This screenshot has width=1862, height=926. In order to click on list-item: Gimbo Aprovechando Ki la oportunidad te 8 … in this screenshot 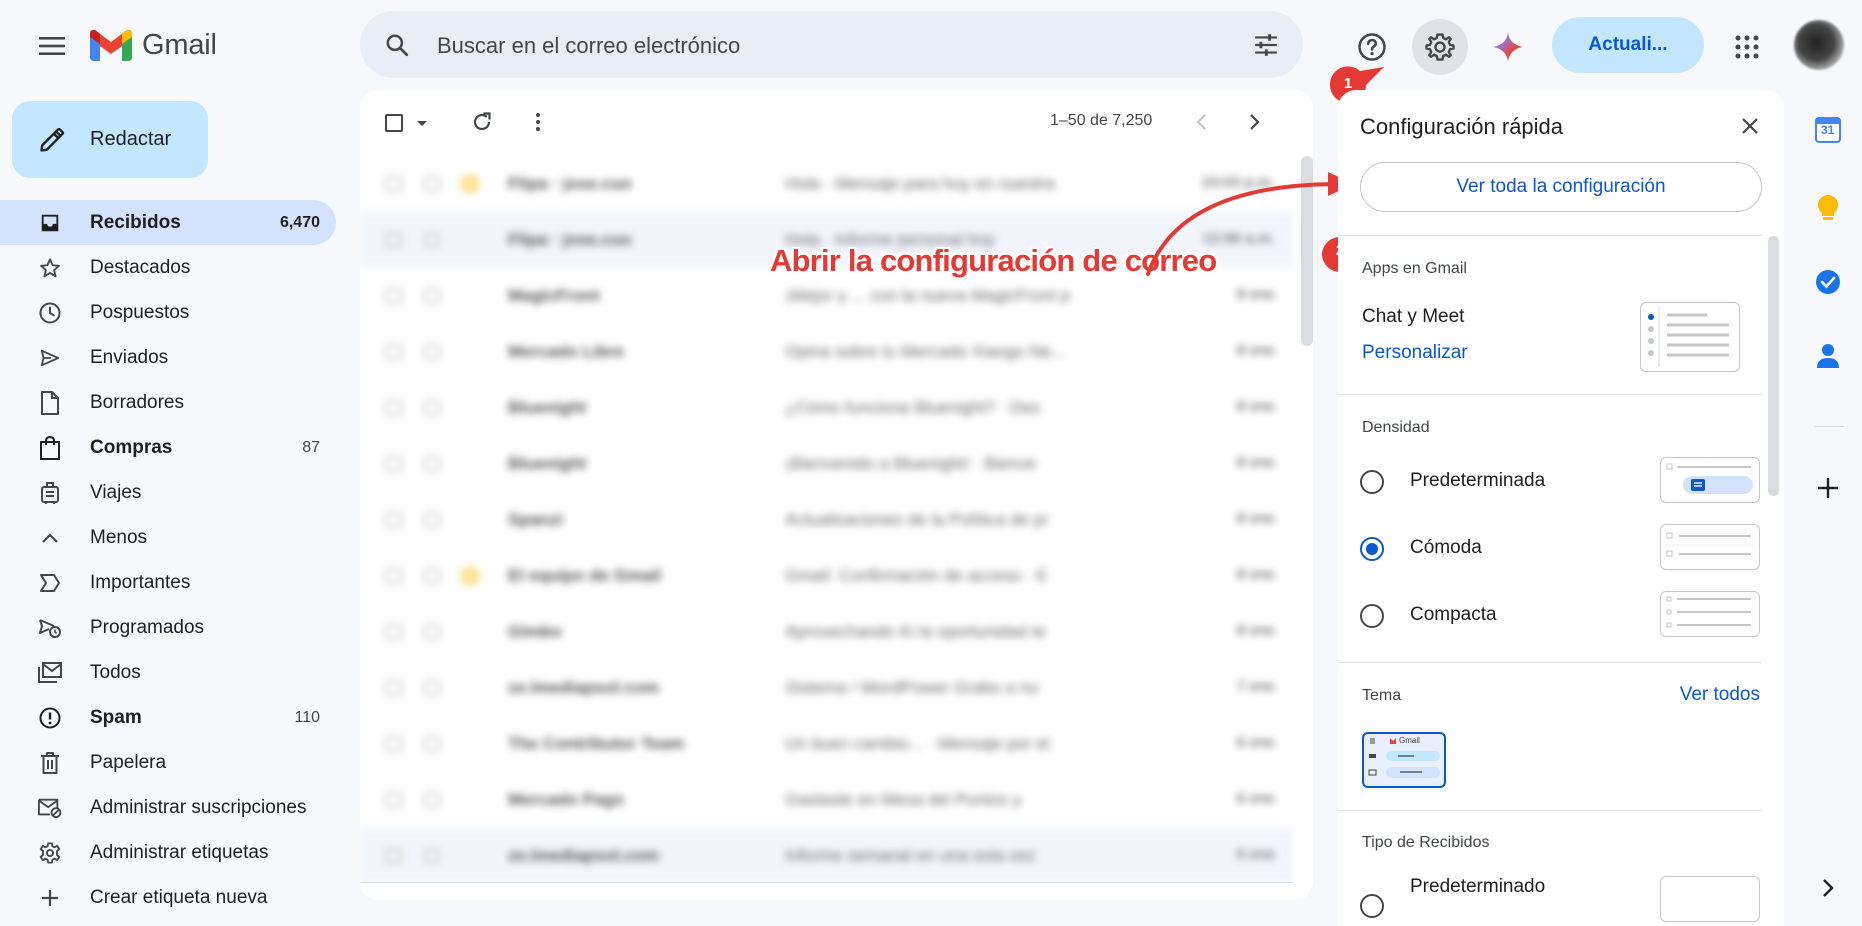, I will do `click(826, 632)`.